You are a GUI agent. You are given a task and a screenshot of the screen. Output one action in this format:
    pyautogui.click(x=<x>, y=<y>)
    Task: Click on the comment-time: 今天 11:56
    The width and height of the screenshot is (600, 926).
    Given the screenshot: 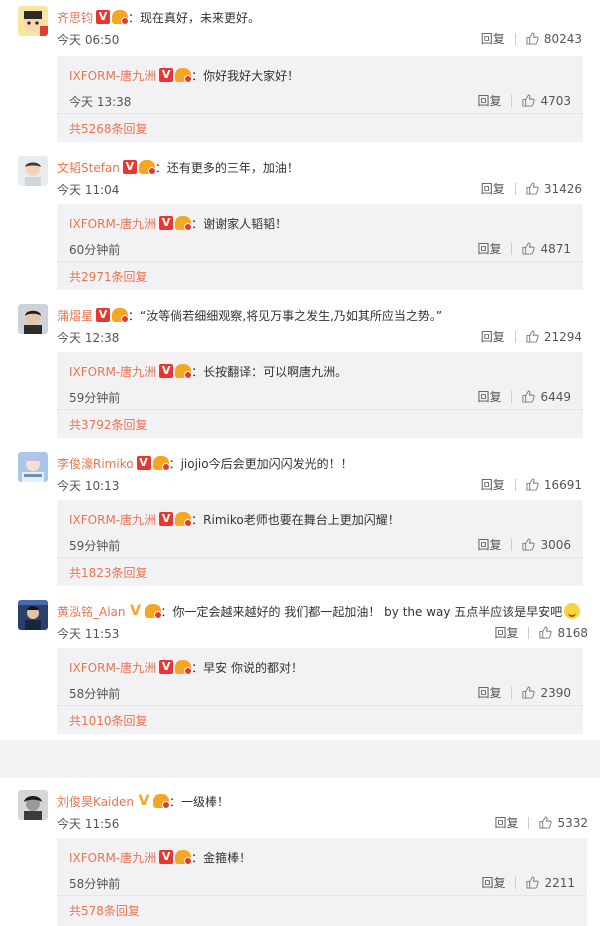 What is the action you would take?
    pyautogui.click(x=88, y=824)
    